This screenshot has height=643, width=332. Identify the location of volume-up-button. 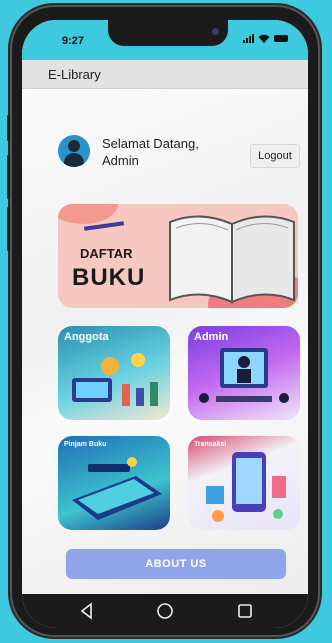
(8, 177).